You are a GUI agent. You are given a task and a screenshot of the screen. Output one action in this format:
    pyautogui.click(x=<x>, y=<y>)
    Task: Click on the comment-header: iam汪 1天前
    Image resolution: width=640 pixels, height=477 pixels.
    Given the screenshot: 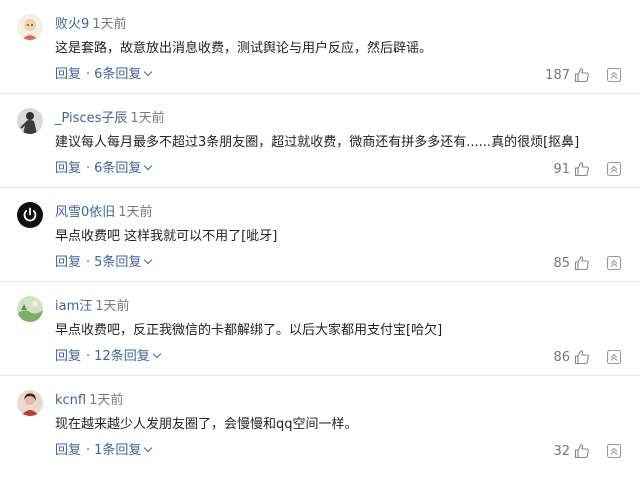 What is the action you would take?
    pyautogui.click(x=92, y=307)
    